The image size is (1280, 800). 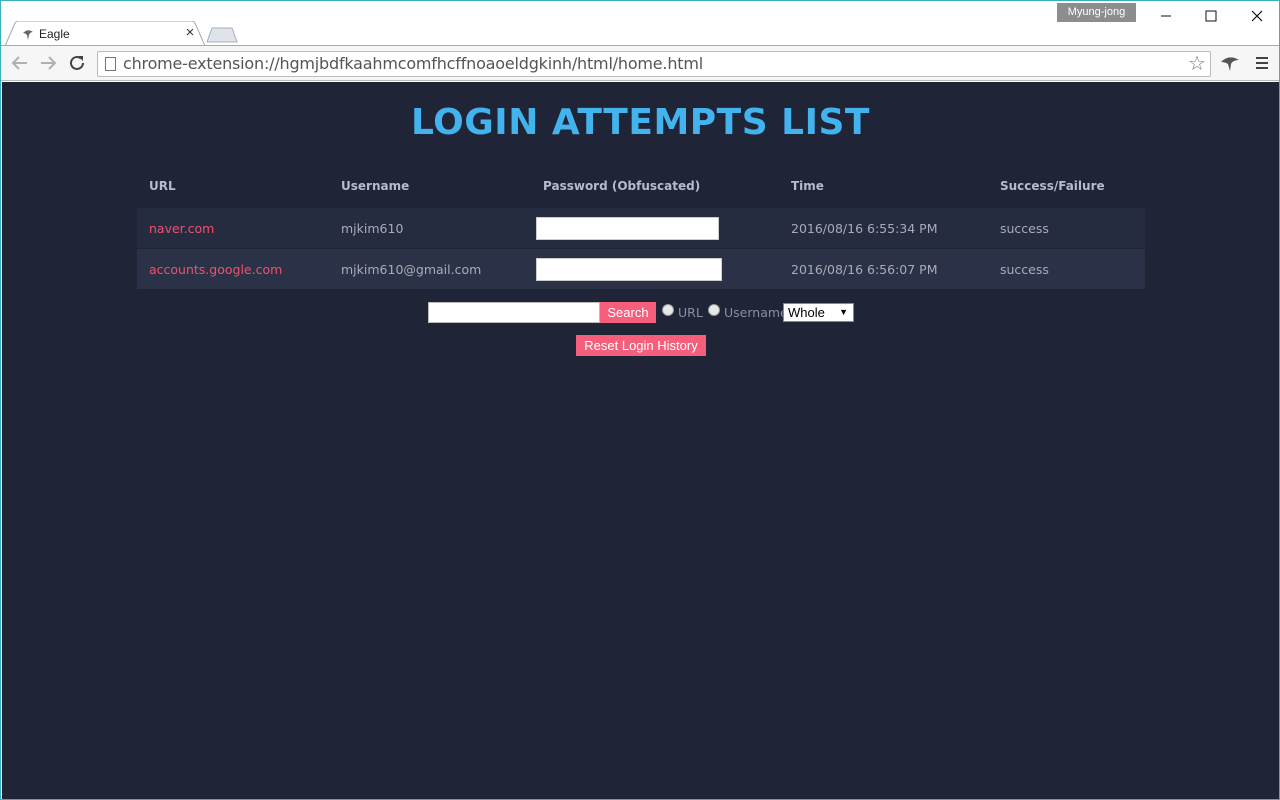 What do you see at coordinates (864, 228) in the screenshot?
I see `row-time: 2016/08/16 6:55:34 PM` at bounding box center [864, 228].